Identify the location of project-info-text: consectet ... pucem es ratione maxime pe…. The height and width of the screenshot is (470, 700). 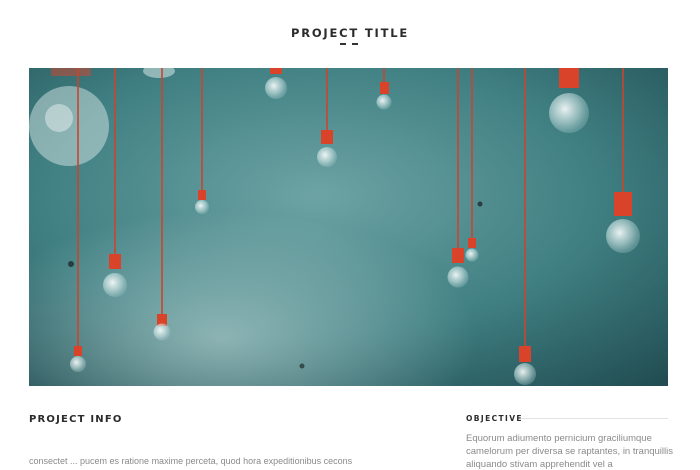
(191, 461).